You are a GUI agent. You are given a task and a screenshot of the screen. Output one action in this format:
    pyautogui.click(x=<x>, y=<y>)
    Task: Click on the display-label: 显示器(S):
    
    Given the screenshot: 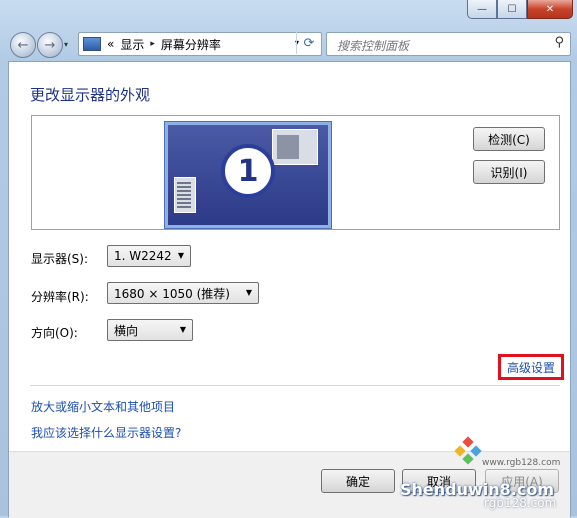 What is the action you would take?
    pyautogui.click(x=60, y=259)
    